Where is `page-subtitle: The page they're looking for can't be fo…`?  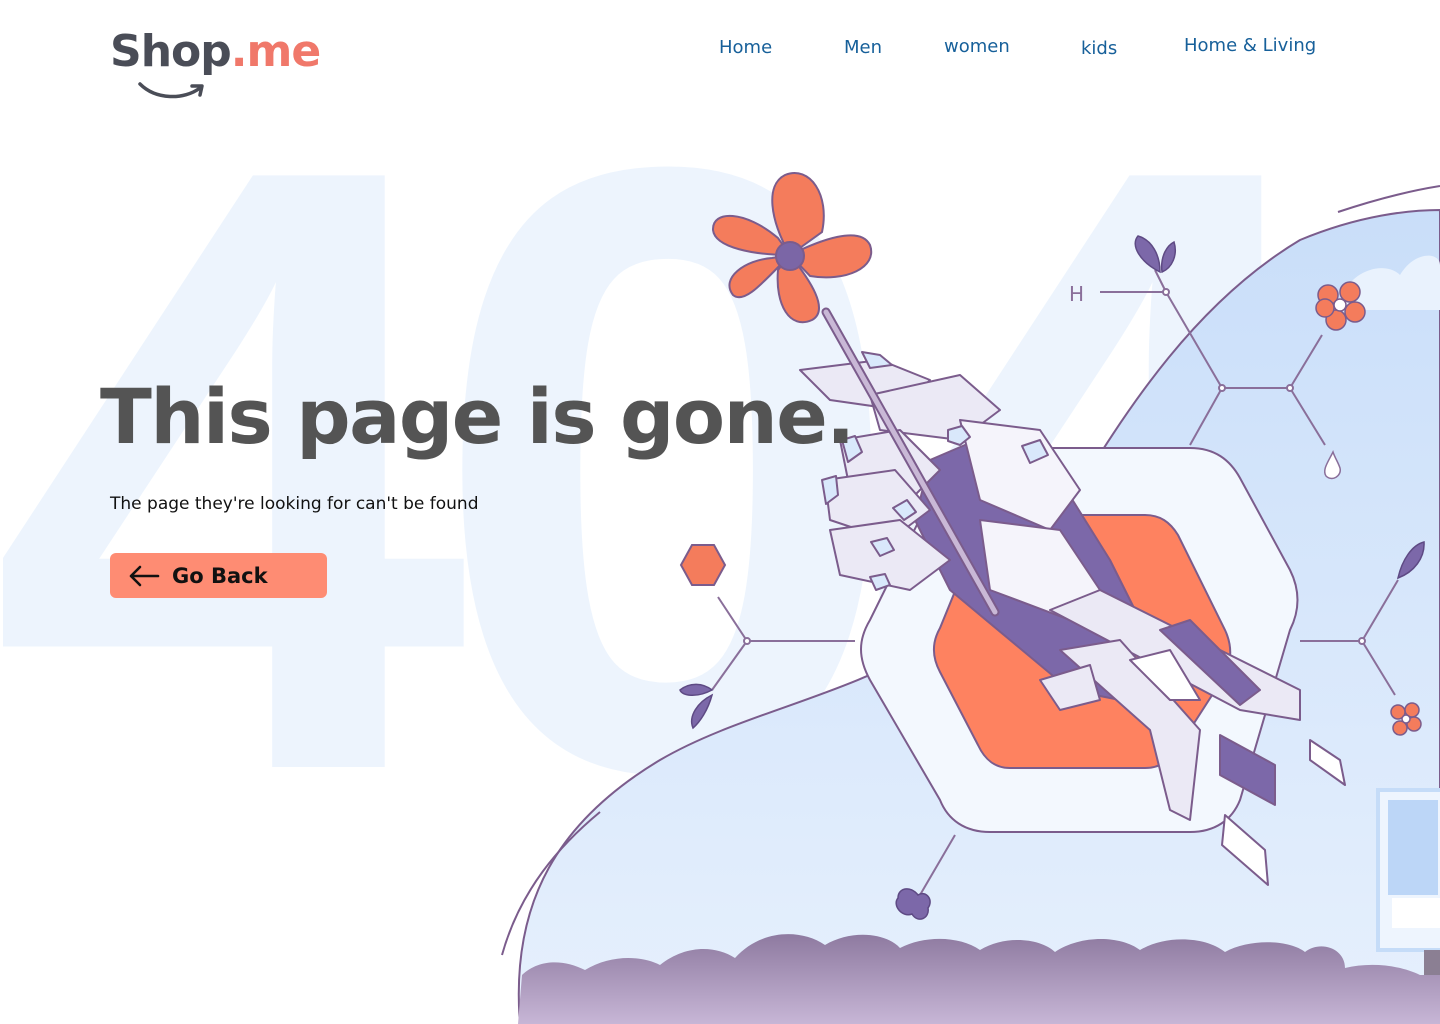
page-subtitle: The page they're looking for can't be fo… is located at coordinates (294, 504).